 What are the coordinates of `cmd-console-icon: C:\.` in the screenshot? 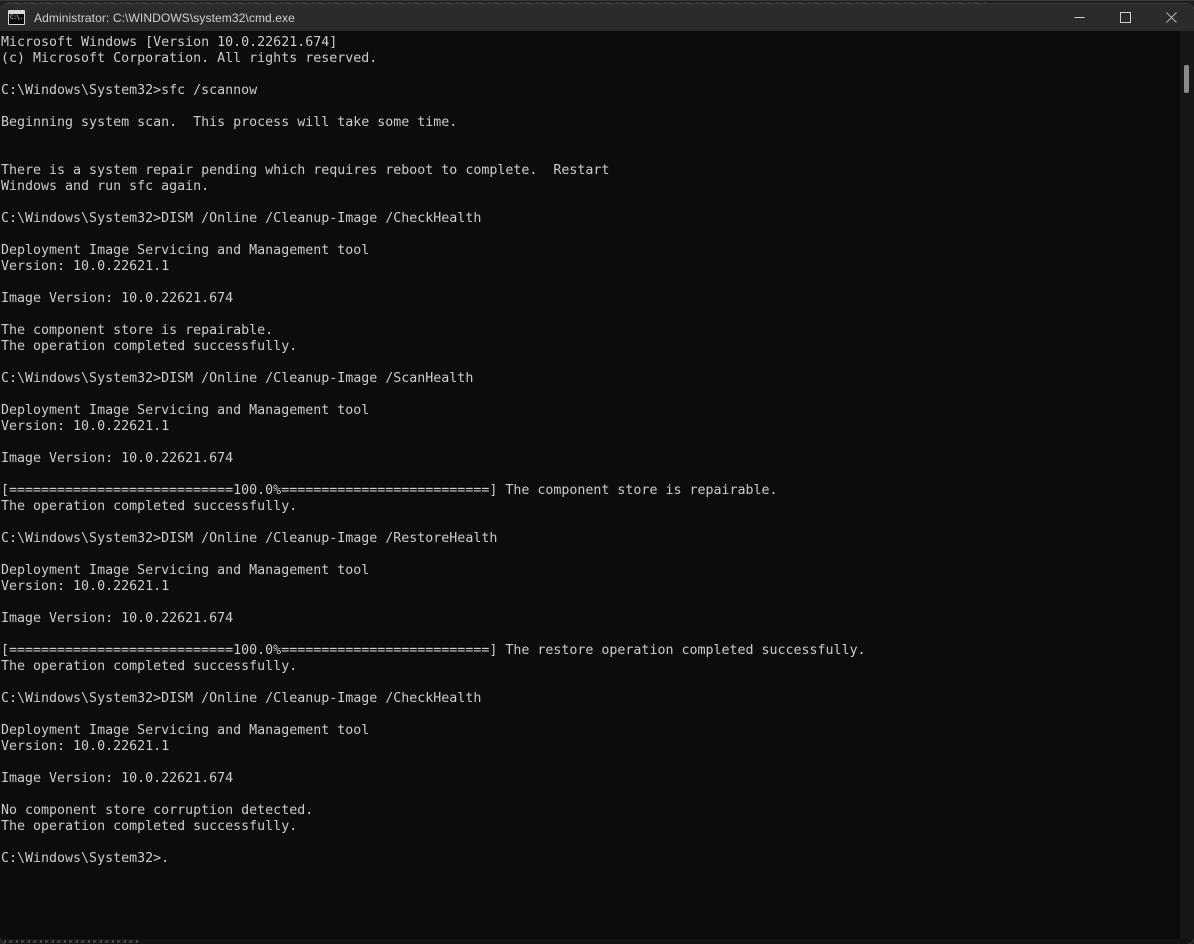 It's located at (16, 17).